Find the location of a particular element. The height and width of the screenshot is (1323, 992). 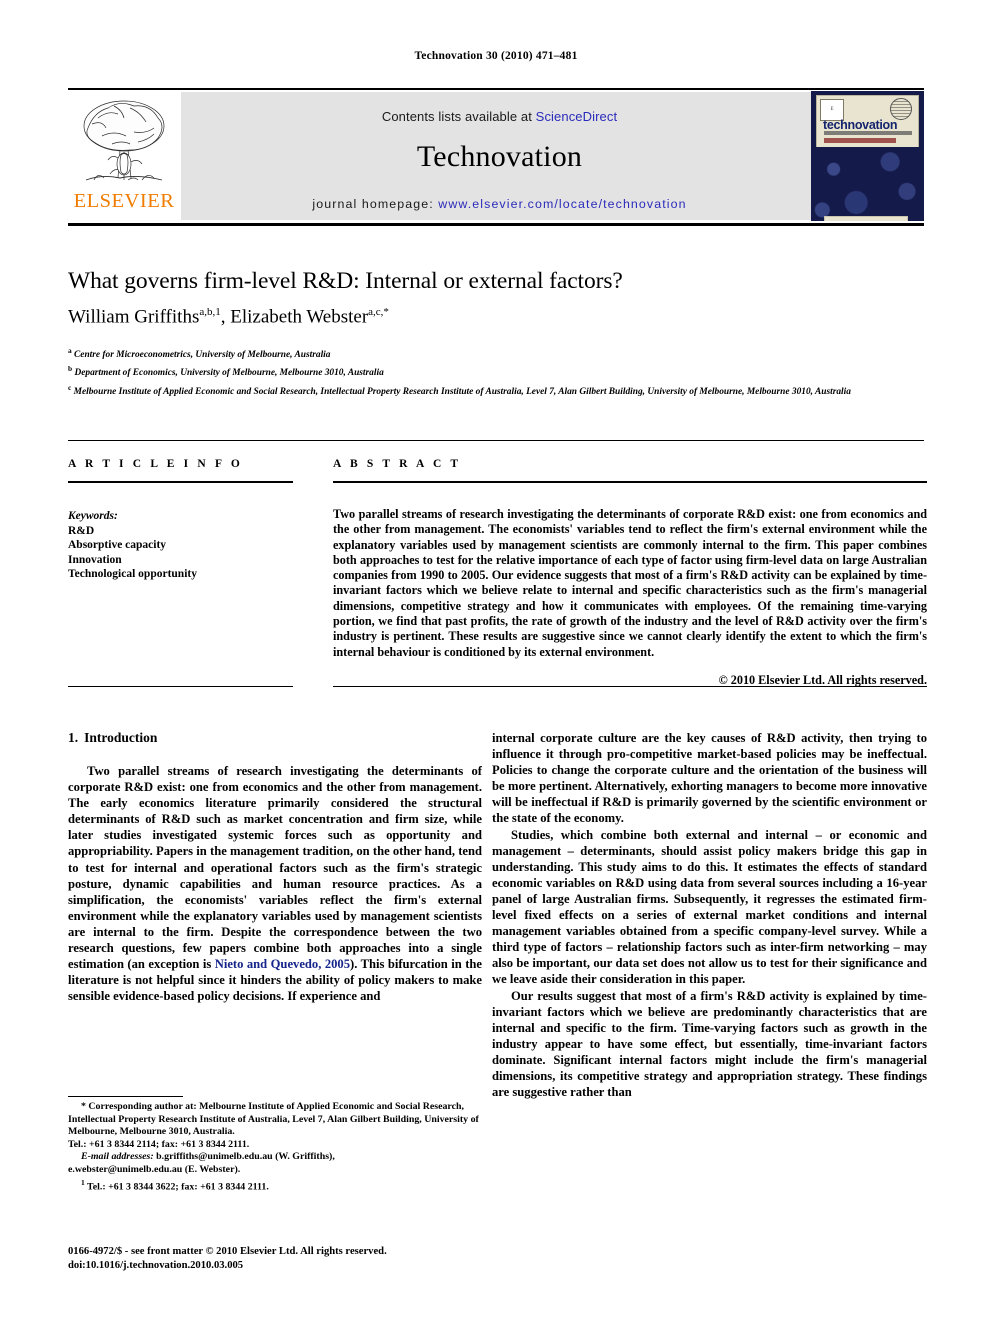

article-info-heading: A R T I C L E I N F O is located at coordinates (155, 464).